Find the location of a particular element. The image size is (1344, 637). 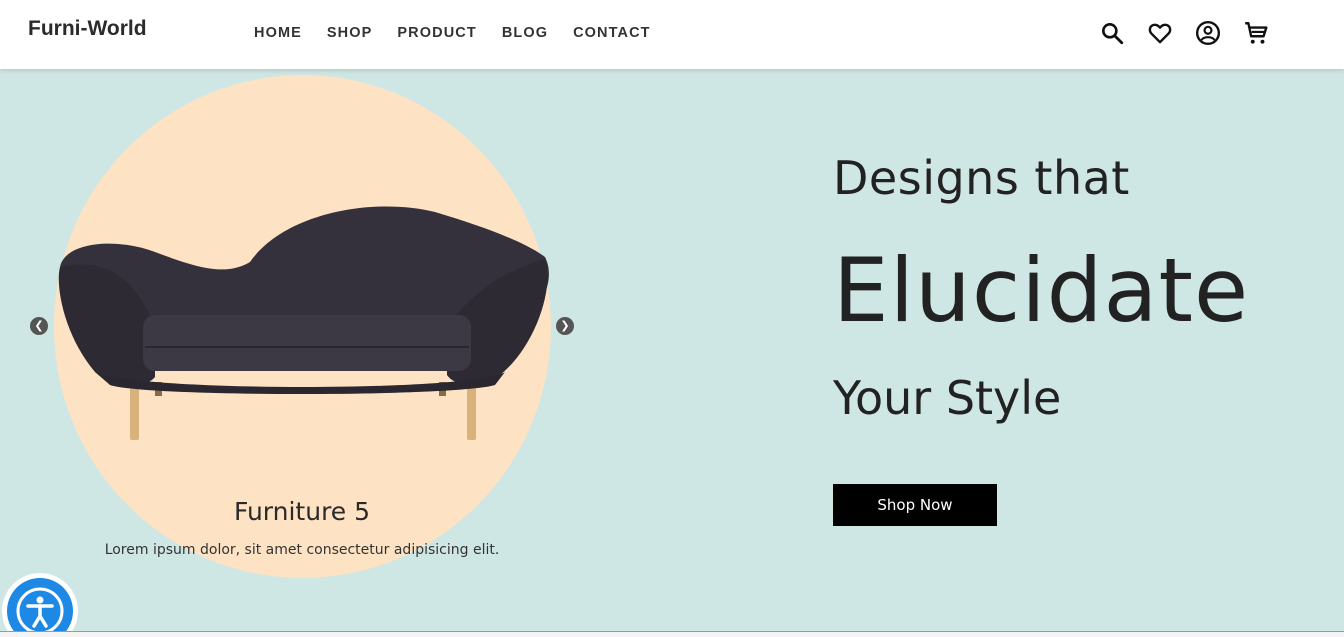

accessibility-icon is located at coordinates (40, 607).